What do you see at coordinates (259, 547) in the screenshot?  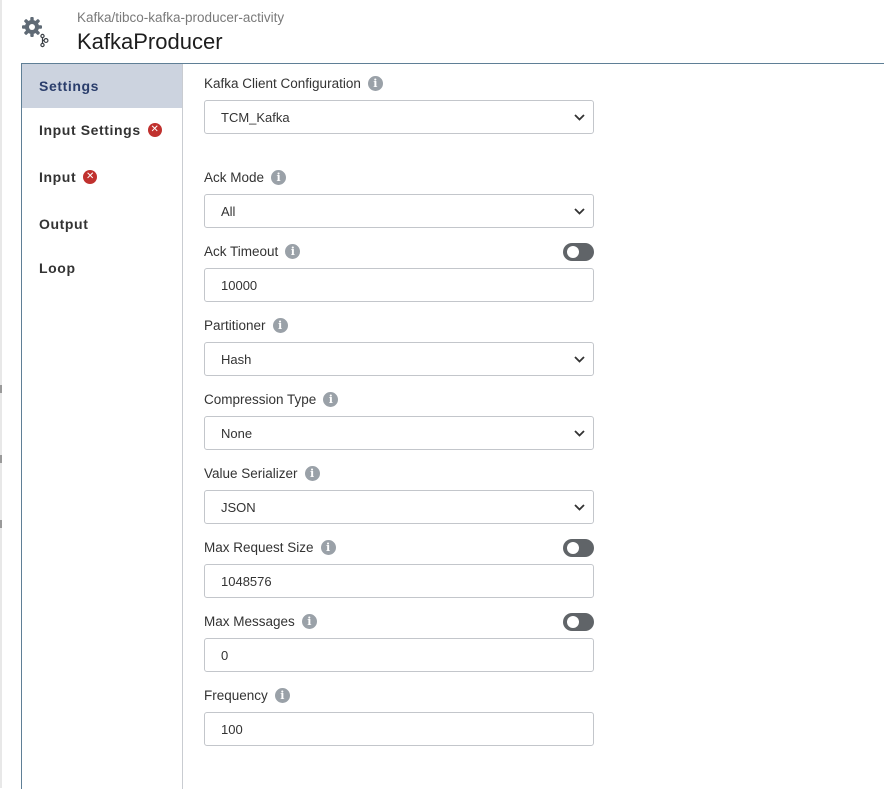 I see `field-label-text: Max Request Size` at bounding box center [259, 547].